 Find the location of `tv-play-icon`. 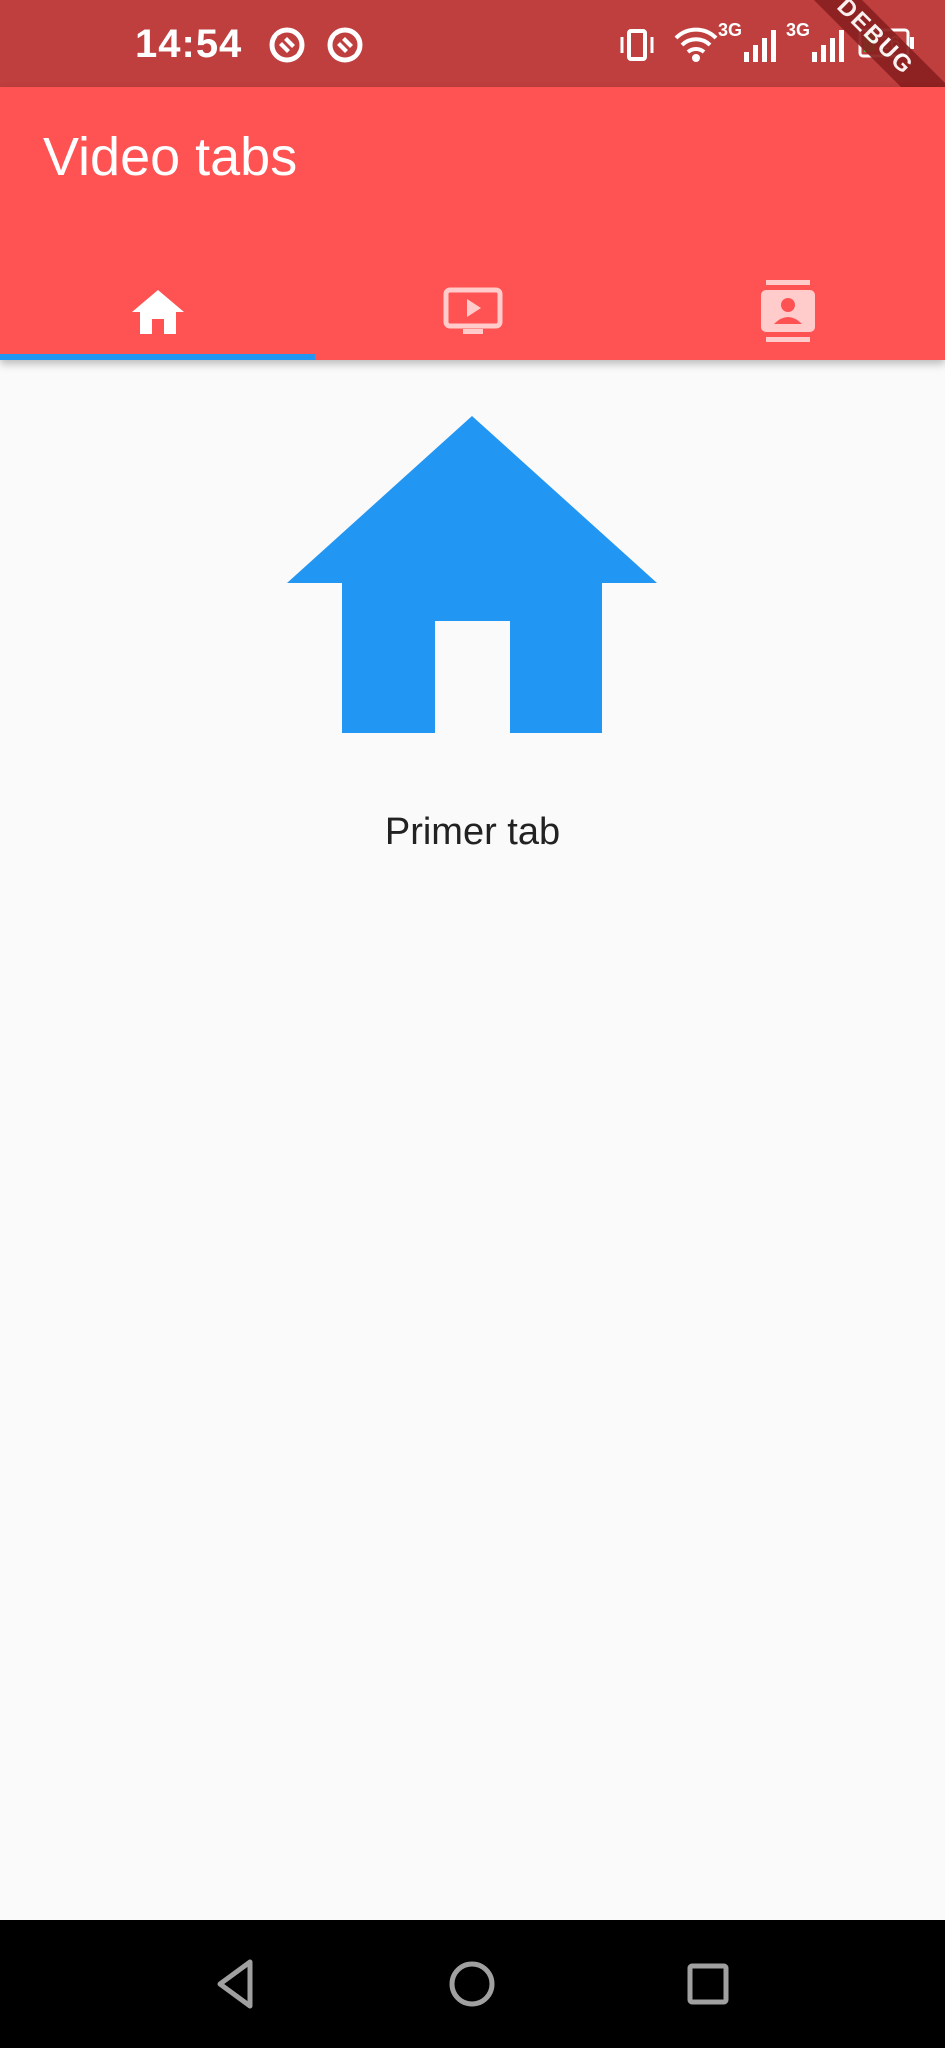

tv-play-icon is located at coordinates (472, 310).